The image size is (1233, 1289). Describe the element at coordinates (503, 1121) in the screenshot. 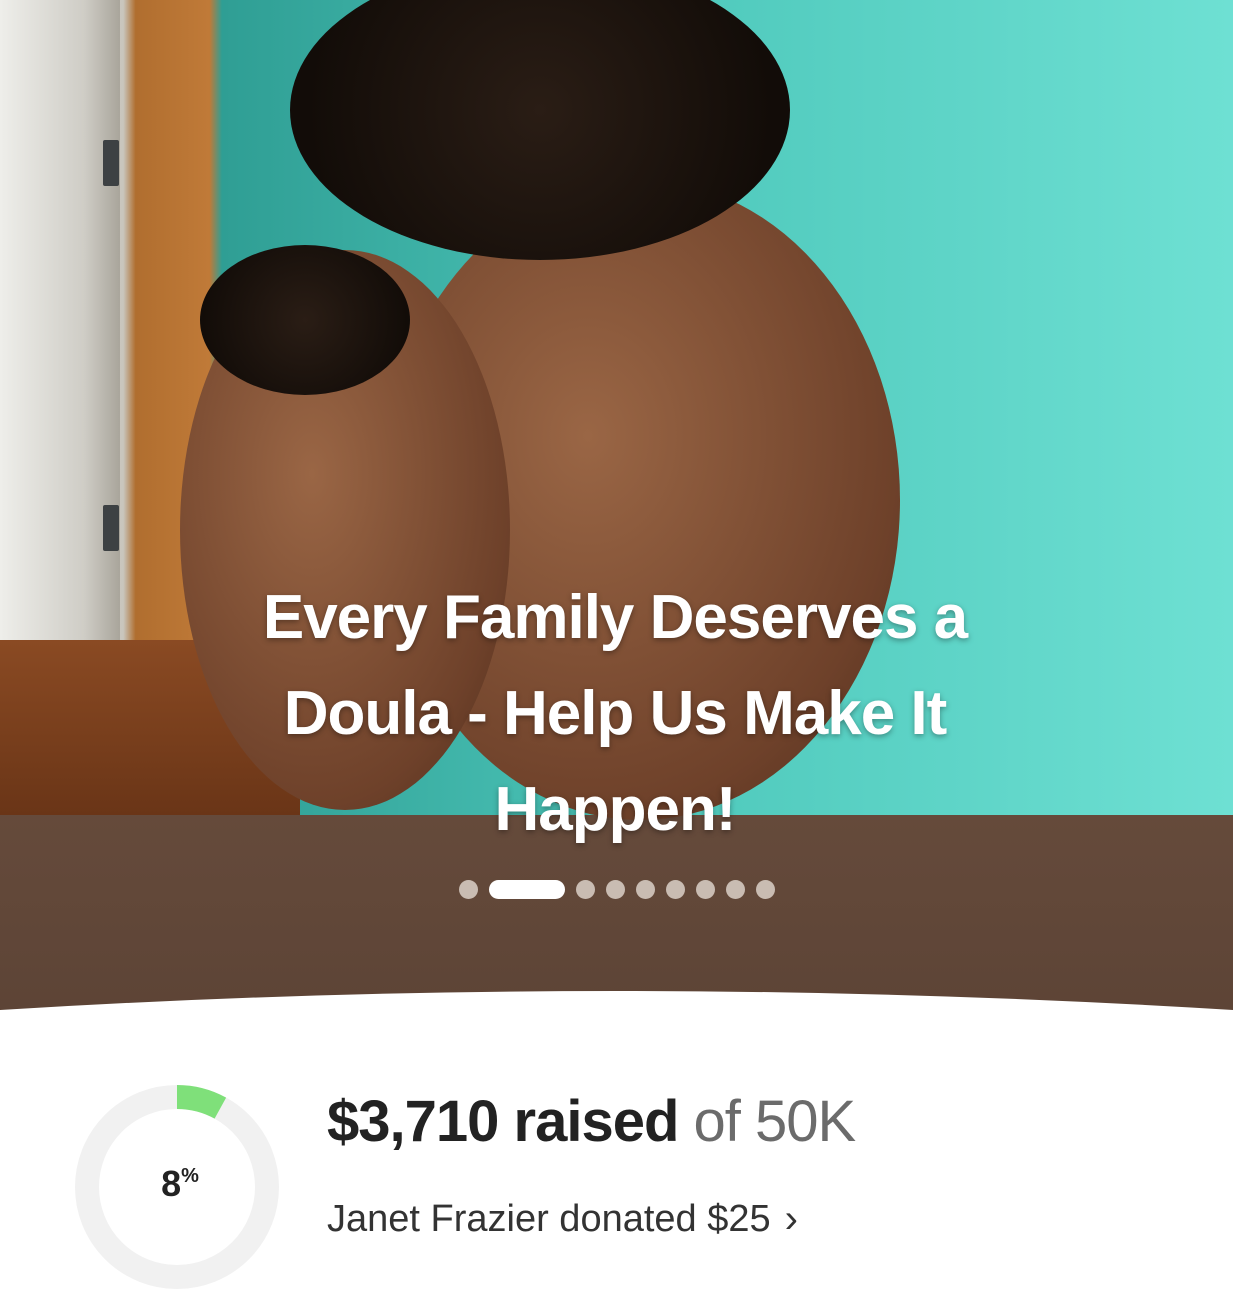

I see `raised-amount: $3,710 raised` at that location.